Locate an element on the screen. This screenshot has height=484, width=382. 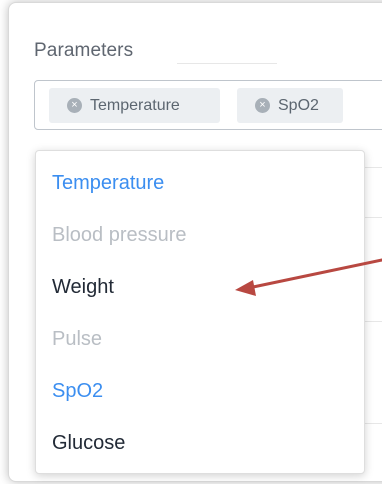
background-divider is located at coordinates (227, 63).